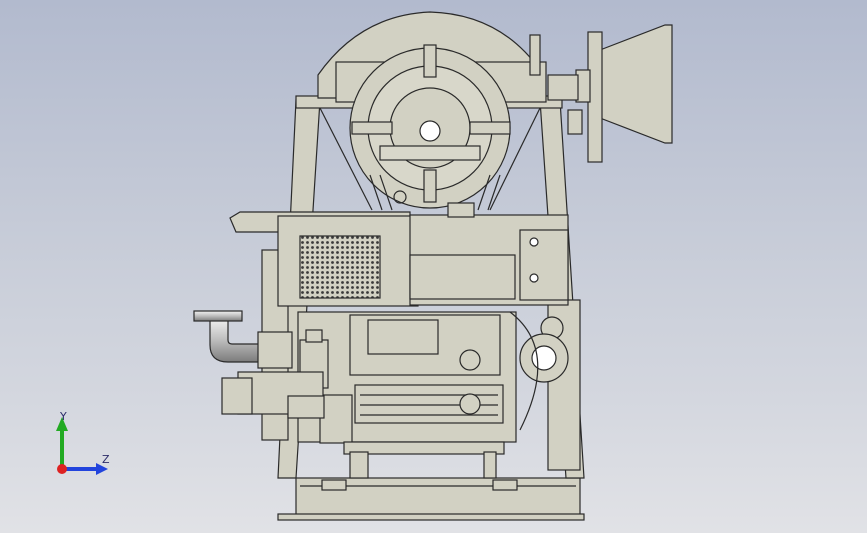 The width and height of the screenshot is (867, 533). I want to click on coordinate-triad: Y Z, so click(85, 445).